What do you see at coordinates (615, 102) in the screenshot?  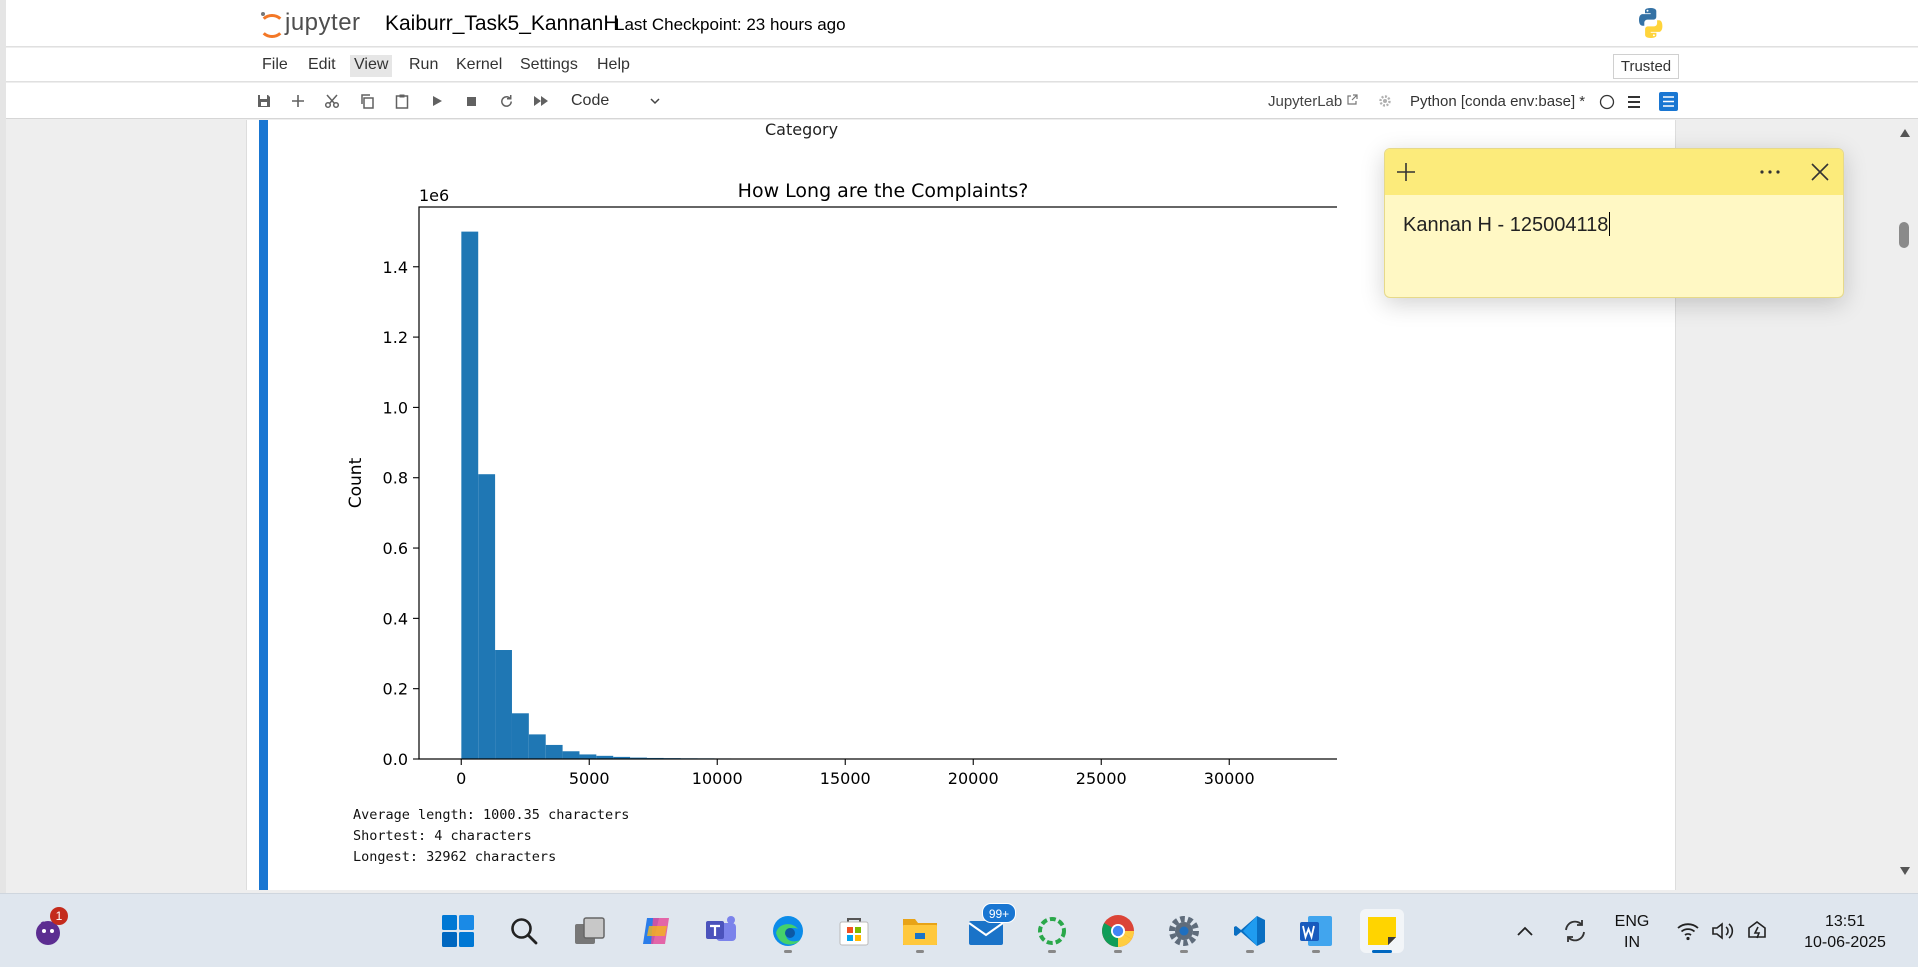 I see `cell-type-select: Code` at bounding box center [615, 102].